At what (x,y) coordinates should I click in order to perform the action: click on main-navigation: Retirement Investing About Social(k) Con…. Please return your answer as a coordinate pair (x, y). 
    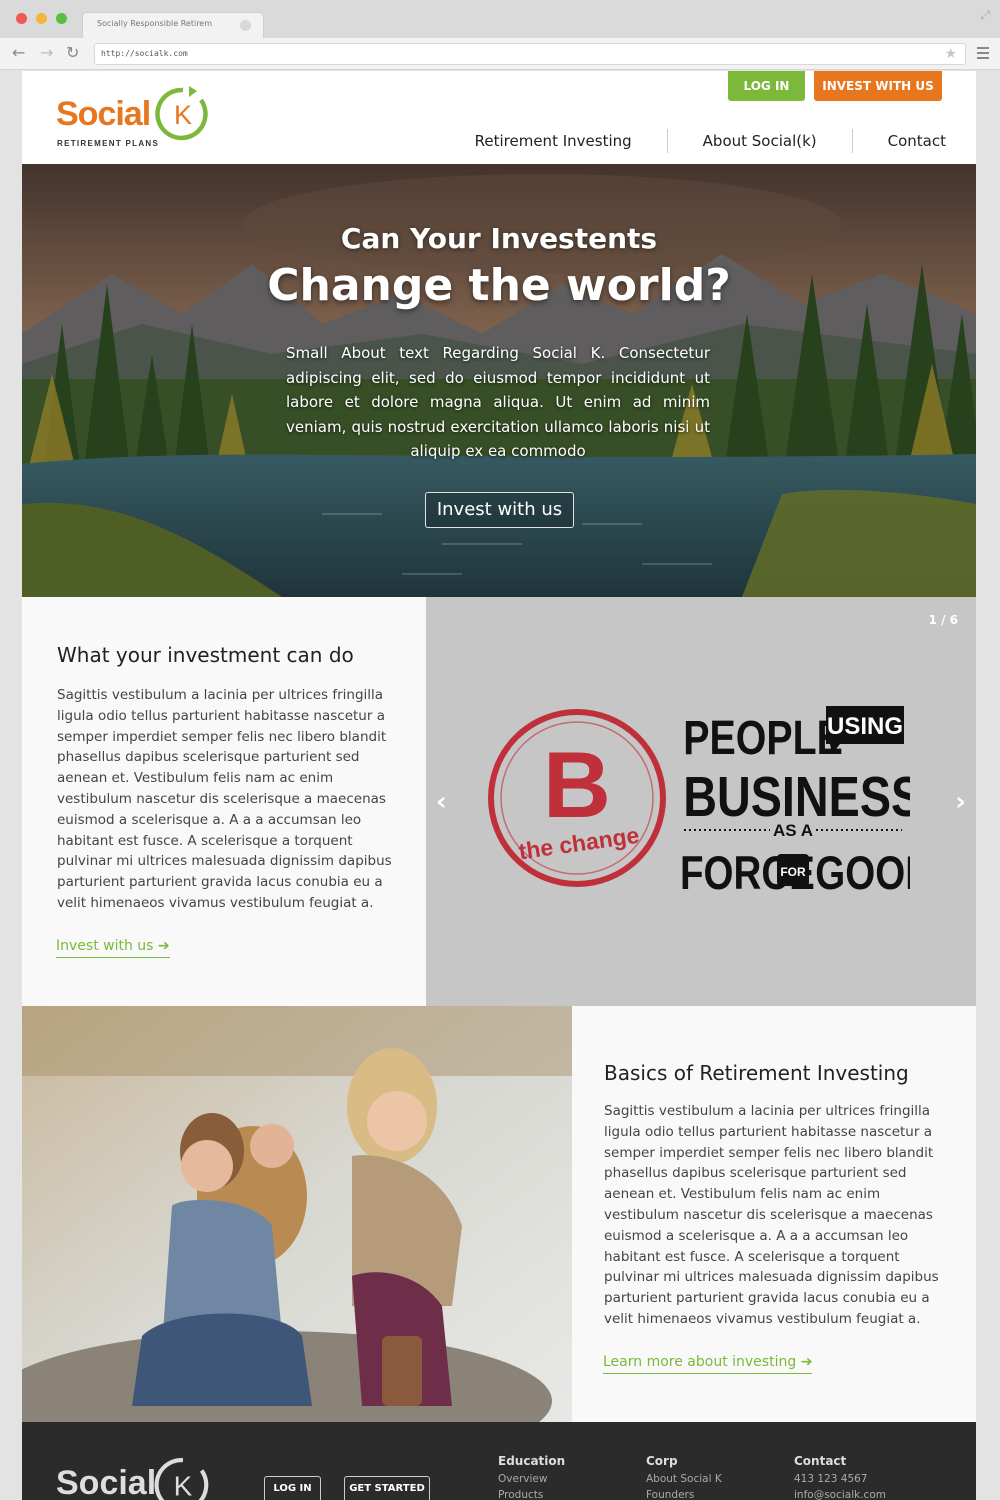
    Looking at the image, I should click on (710, 141).